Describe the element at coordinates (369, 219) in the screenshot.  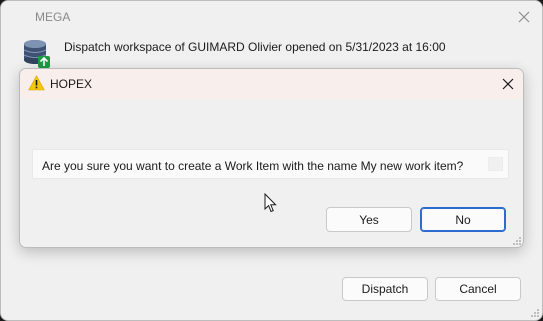
I see `yes-button: Yes` at that location.